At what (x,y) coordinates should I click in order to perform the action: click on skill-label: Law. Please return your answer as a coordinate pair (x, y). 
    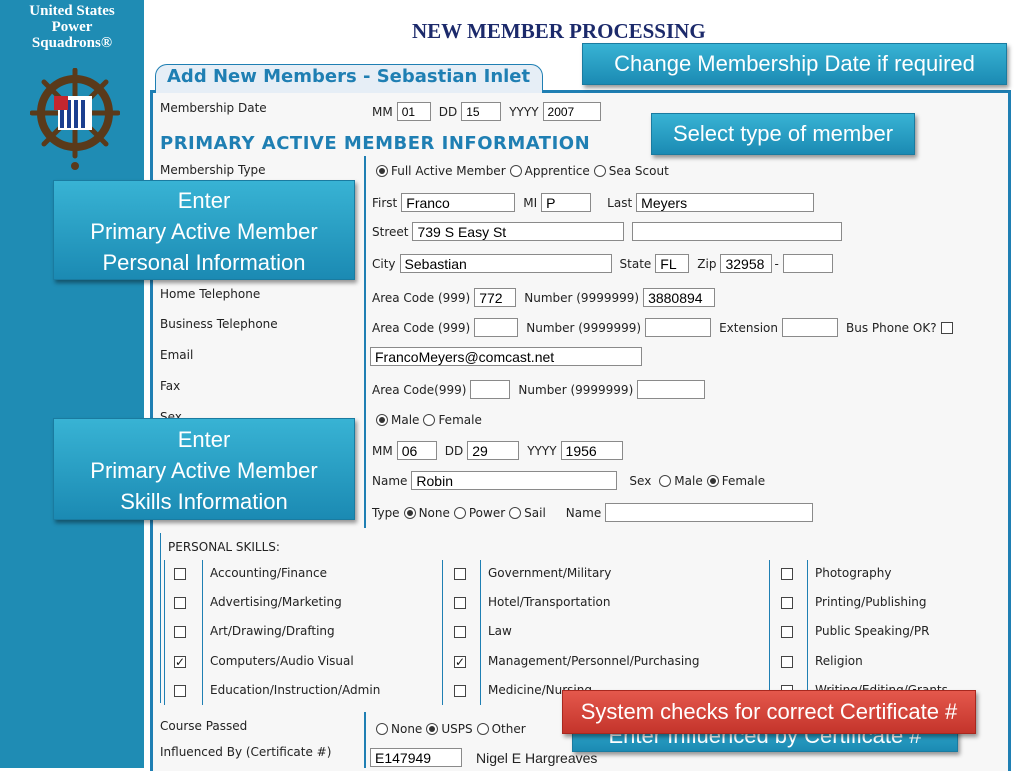
    Looking at the image, I should click on (500, 631).